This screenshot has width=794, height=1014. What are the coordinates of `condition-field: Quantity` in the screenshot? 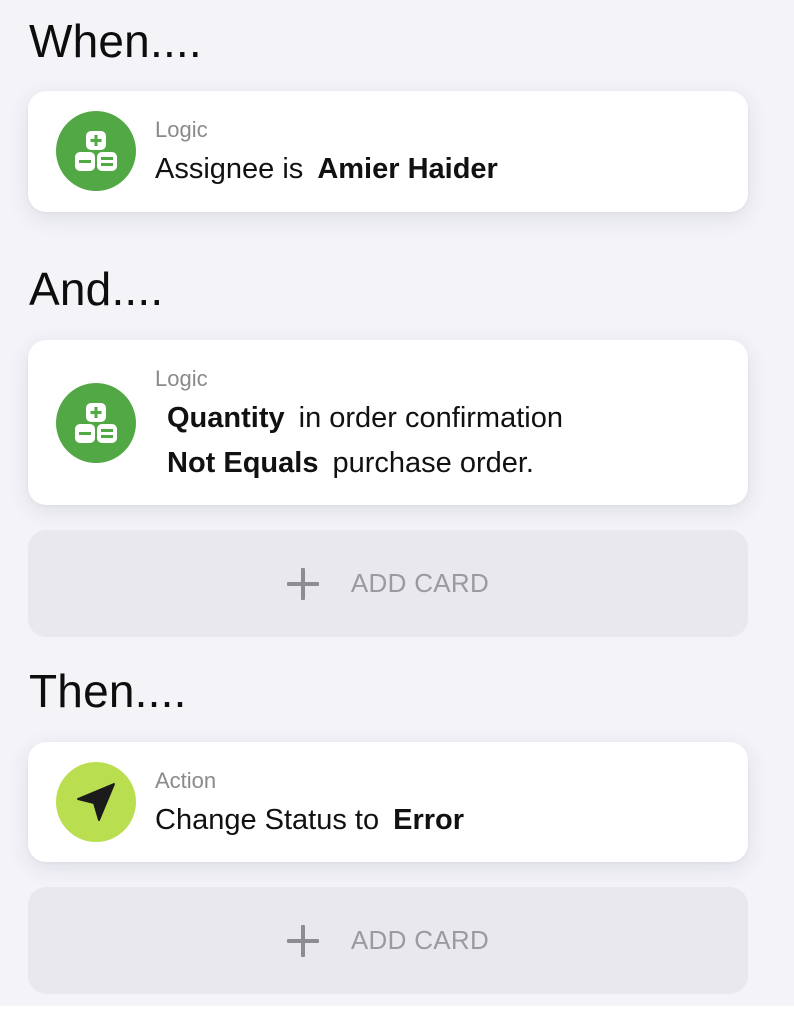 It's located at (226, 418).